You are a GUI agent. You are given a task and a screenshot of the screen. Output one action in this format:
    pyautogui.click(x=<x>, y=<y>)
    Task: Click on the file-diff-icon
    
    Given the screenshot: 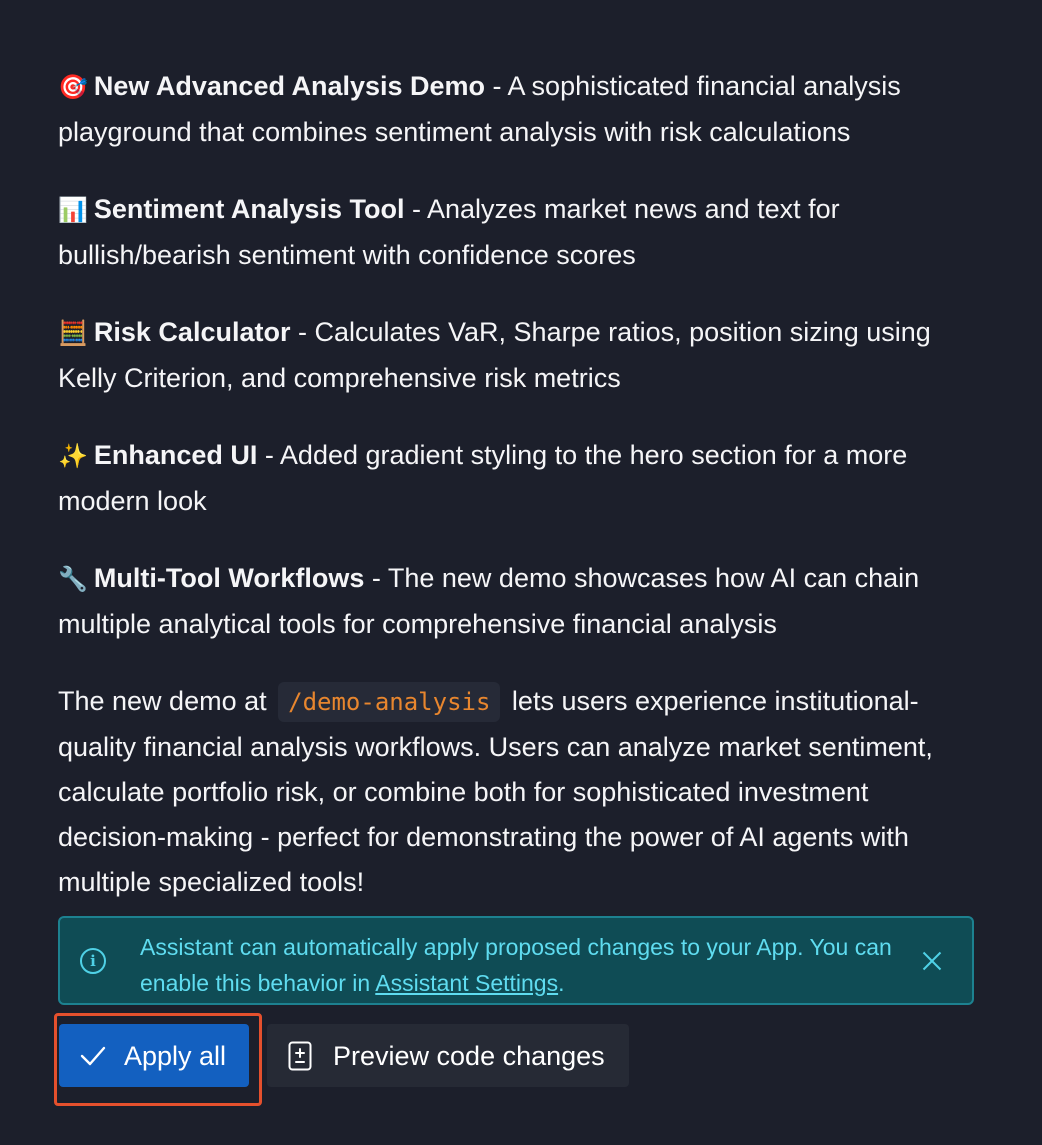 What is the action you would take?
    pyautogui.click(x=300, y=1056)
    